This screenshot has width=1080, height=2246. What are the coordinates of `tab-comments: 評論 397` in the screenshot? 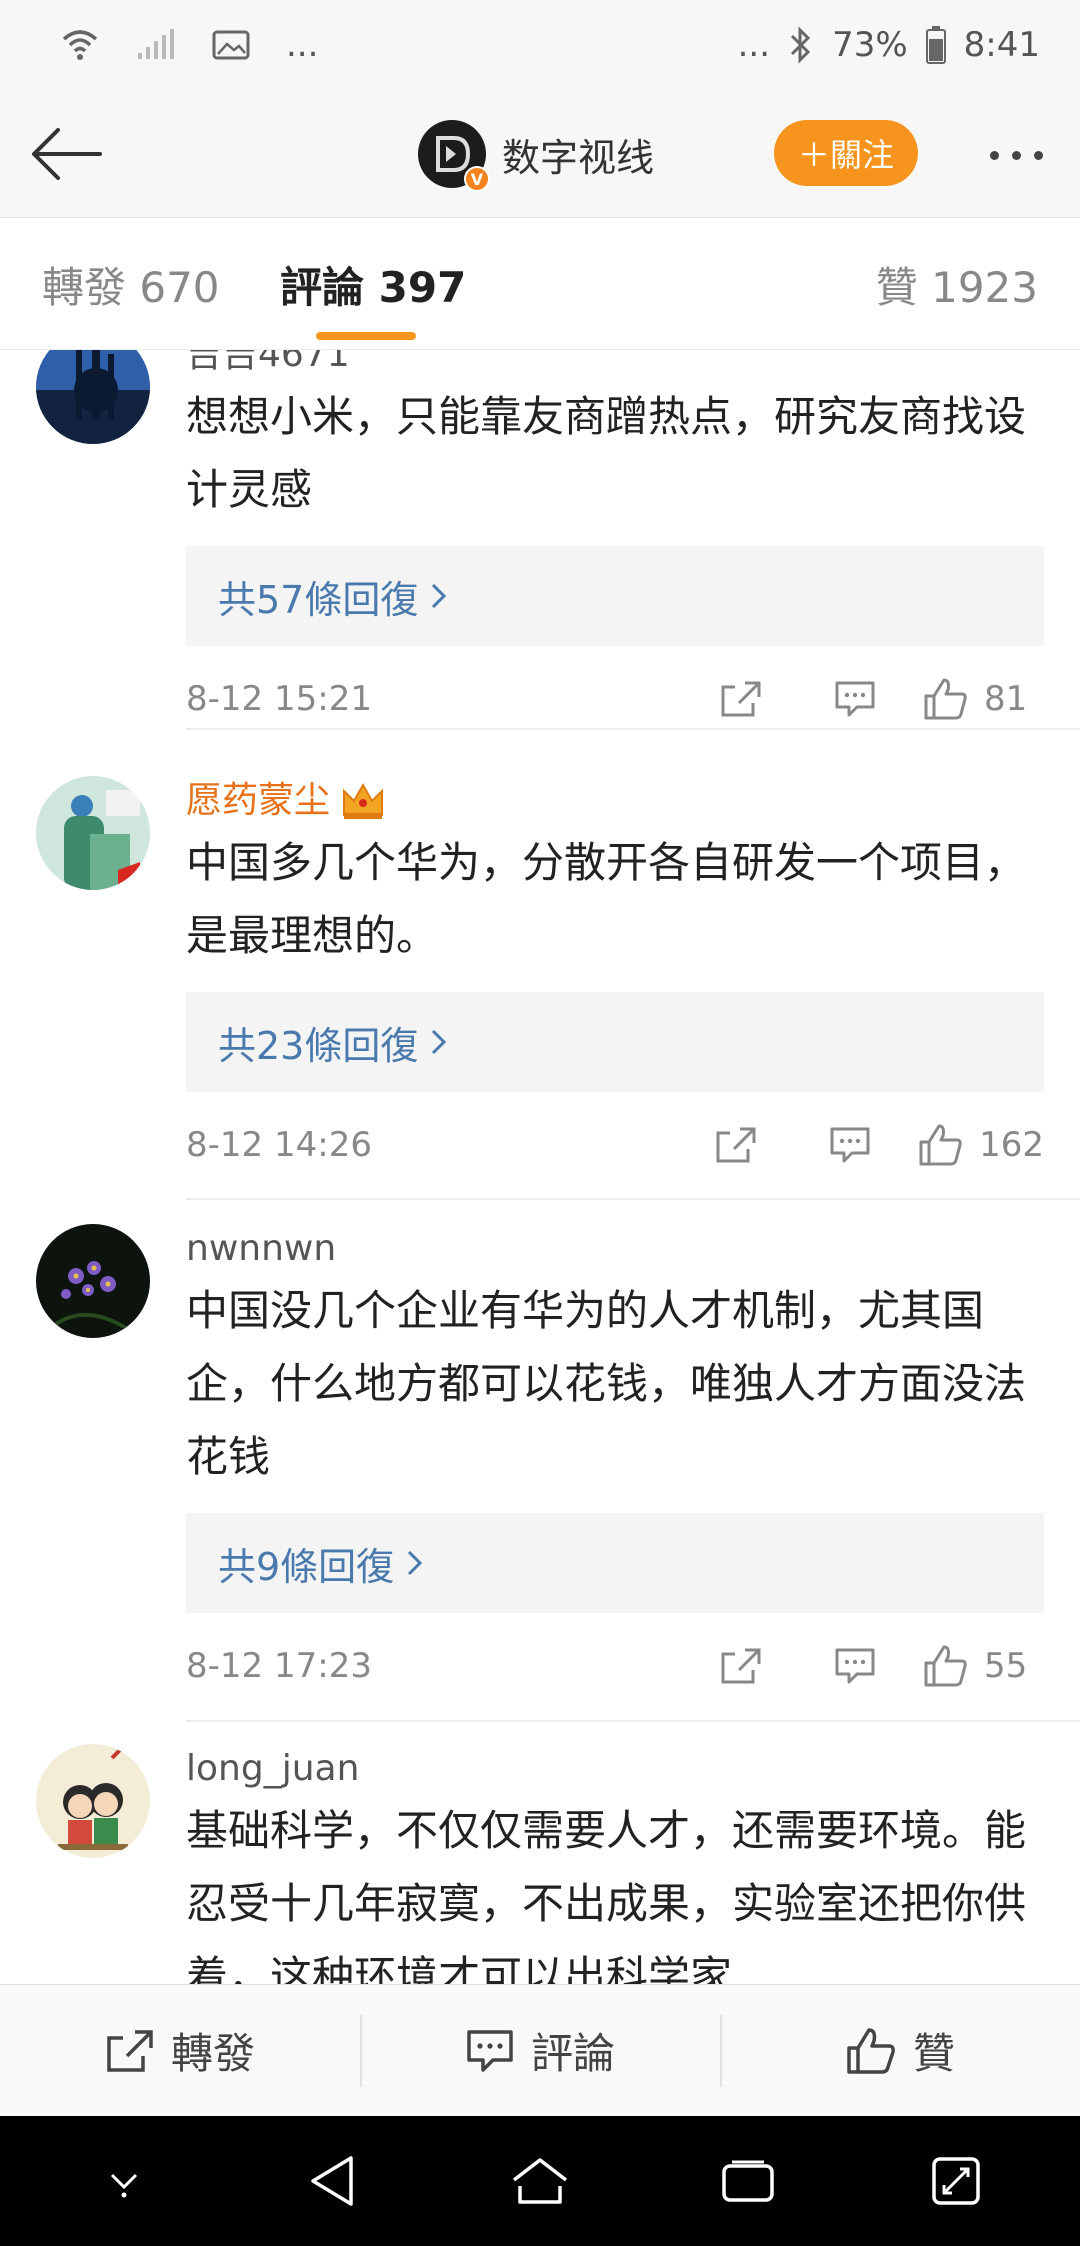 It's located at (373, 284).